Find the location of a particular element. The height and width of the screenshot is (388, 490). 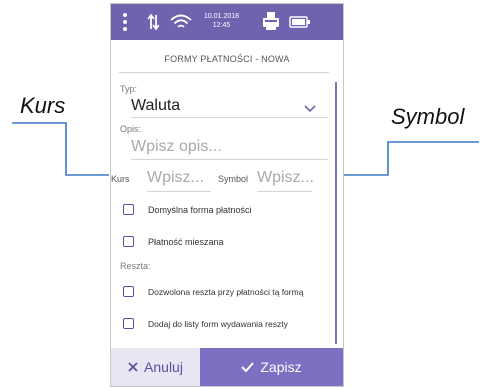

callout-label-symbol: Symbol is located at coordinates (428, 116).